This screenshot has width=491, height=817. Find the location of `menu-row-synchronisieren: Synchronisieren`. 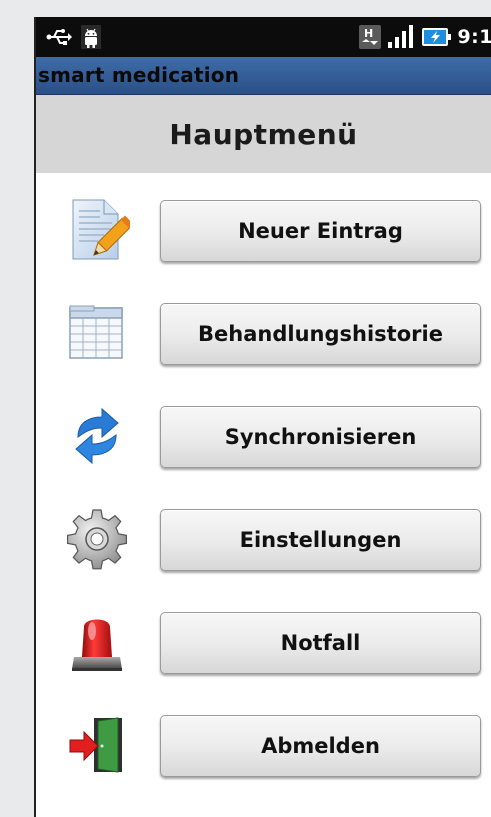

menu-row-synchronisieren: Synchronisieren is located at coordinates (263, 435).